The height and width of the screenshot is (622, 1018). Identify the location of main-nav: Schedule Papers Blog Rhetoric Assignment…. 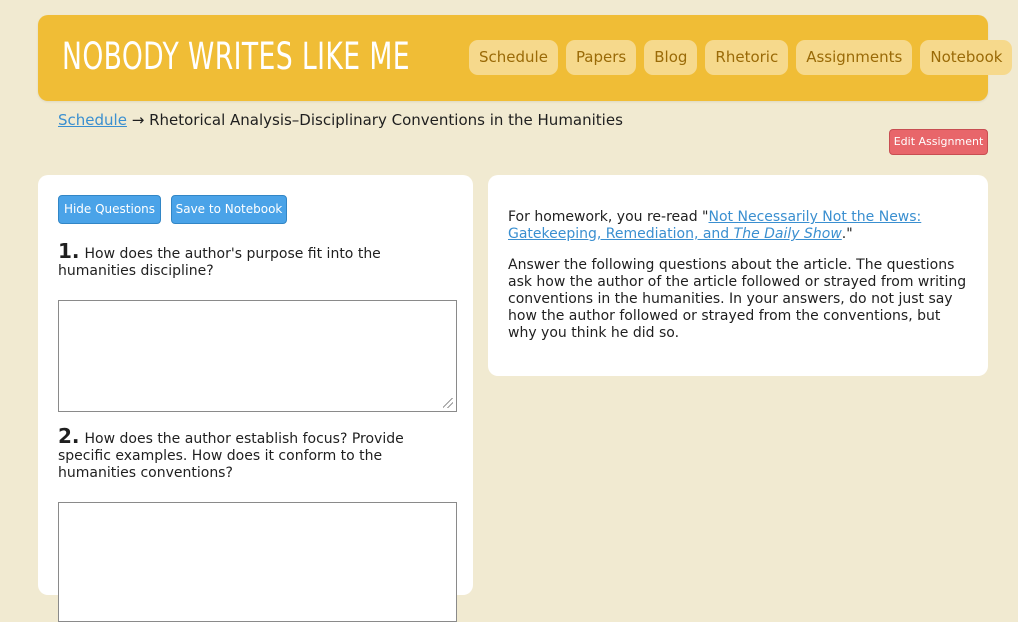
(741, 57).